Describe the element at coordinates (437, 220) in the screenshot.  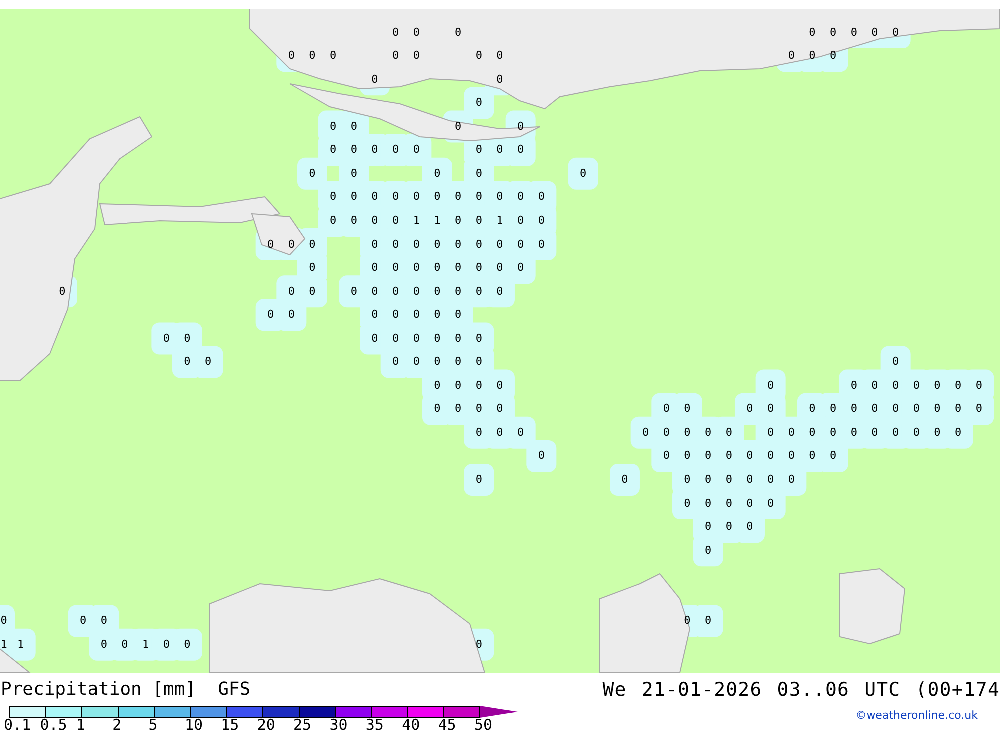
I see `value-label: 1` at that location.